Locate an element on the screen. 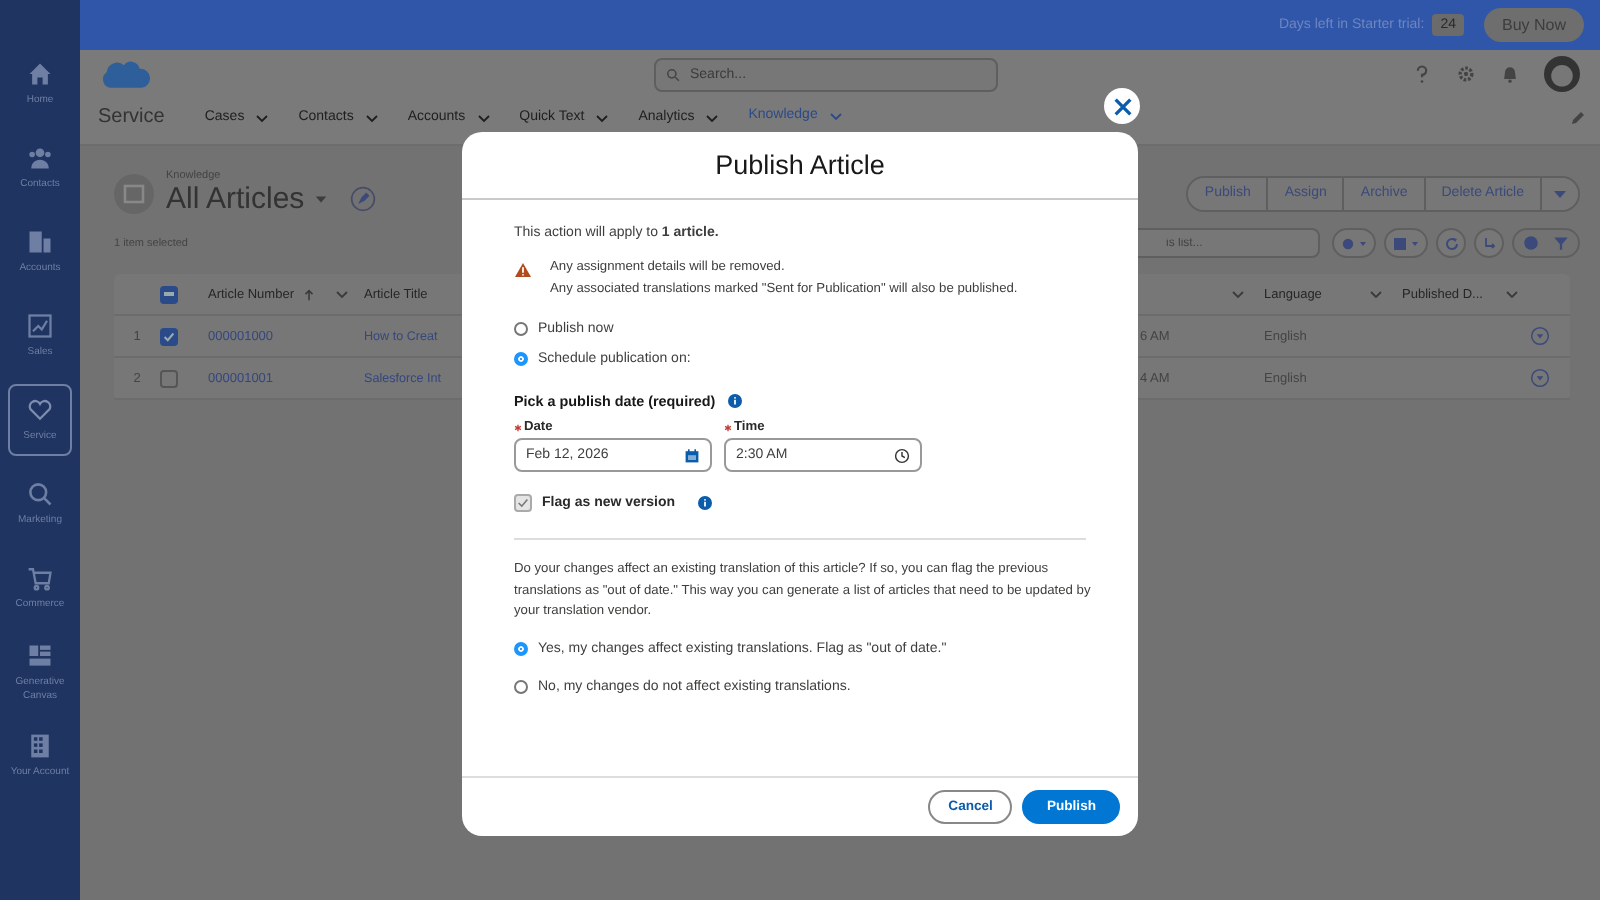  chart-icon is located at coordinates (40, 326).